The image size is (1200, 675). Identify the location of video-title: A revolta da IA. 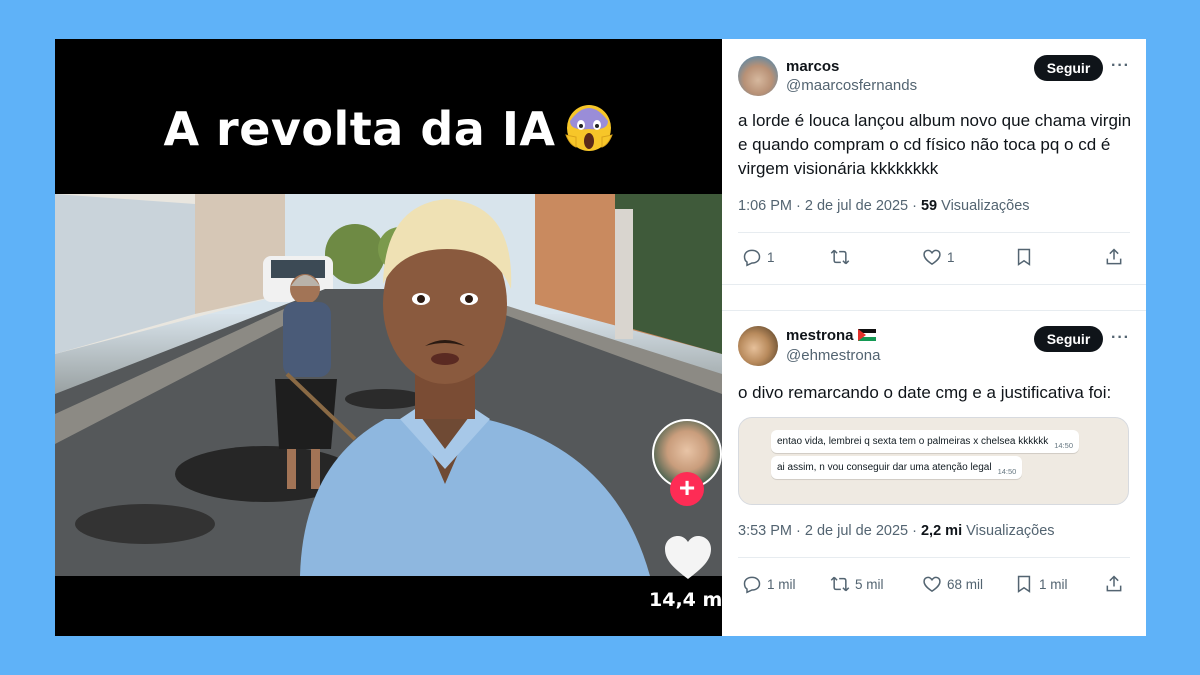
(388, 128).